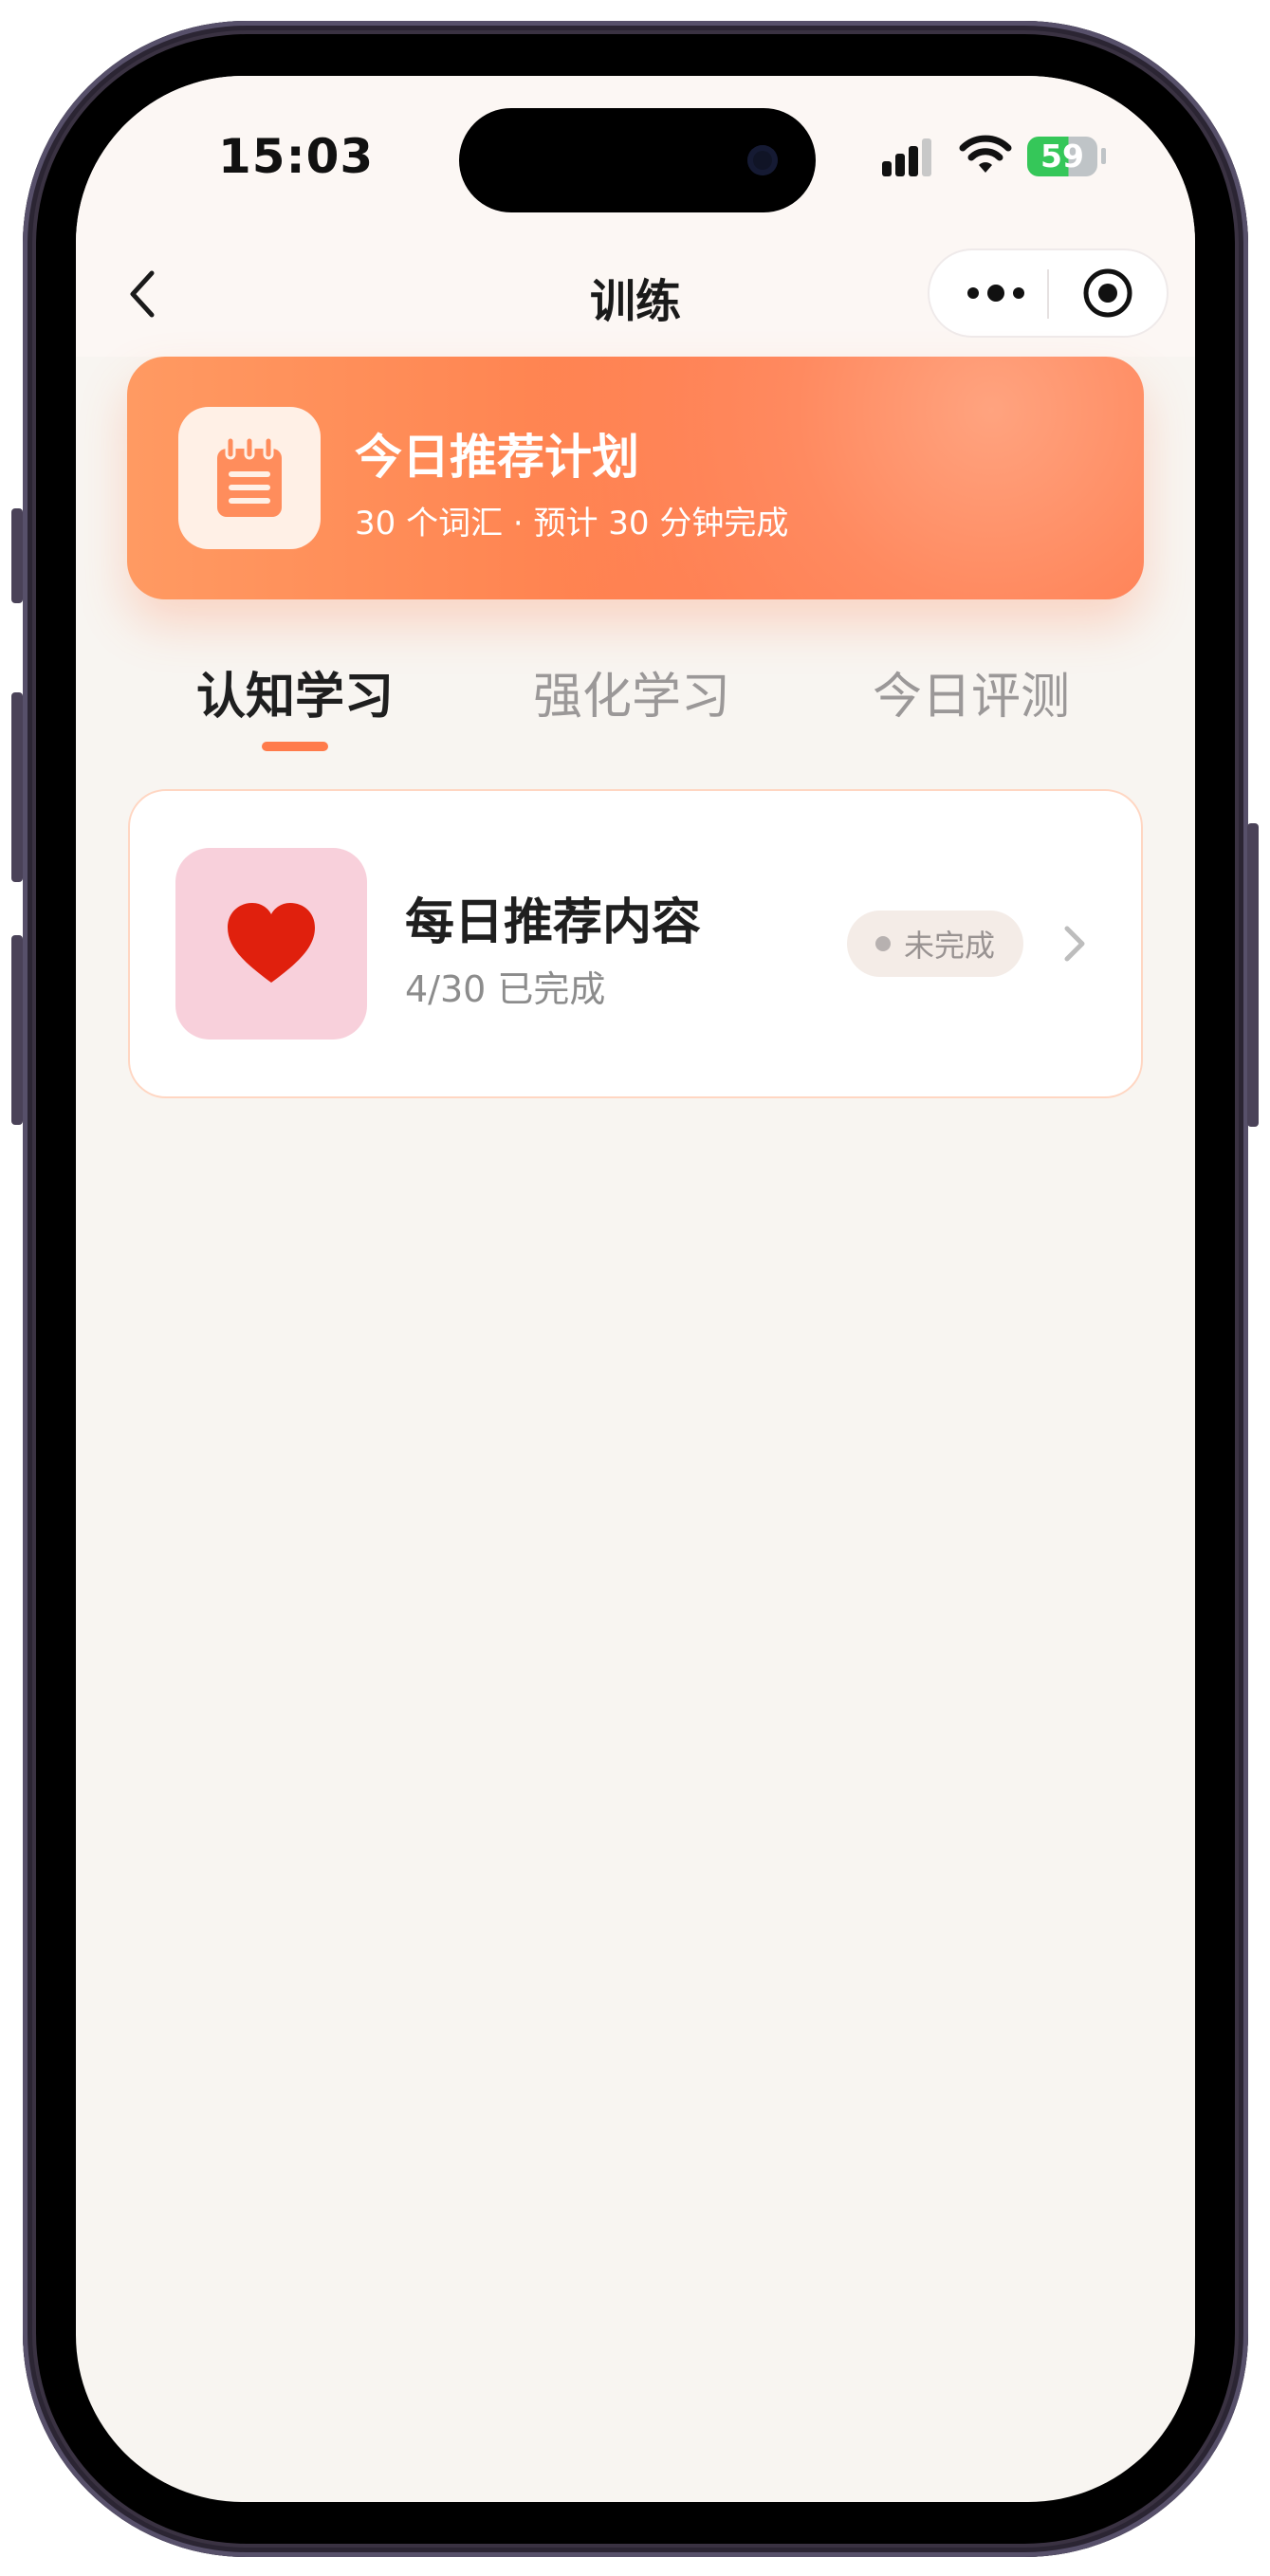 Image resolution: width=1270 pixels, height=2576 pixels. Describe the element at coordinates (762, 160) in the screenshot. I see `camera-icon` at that location.